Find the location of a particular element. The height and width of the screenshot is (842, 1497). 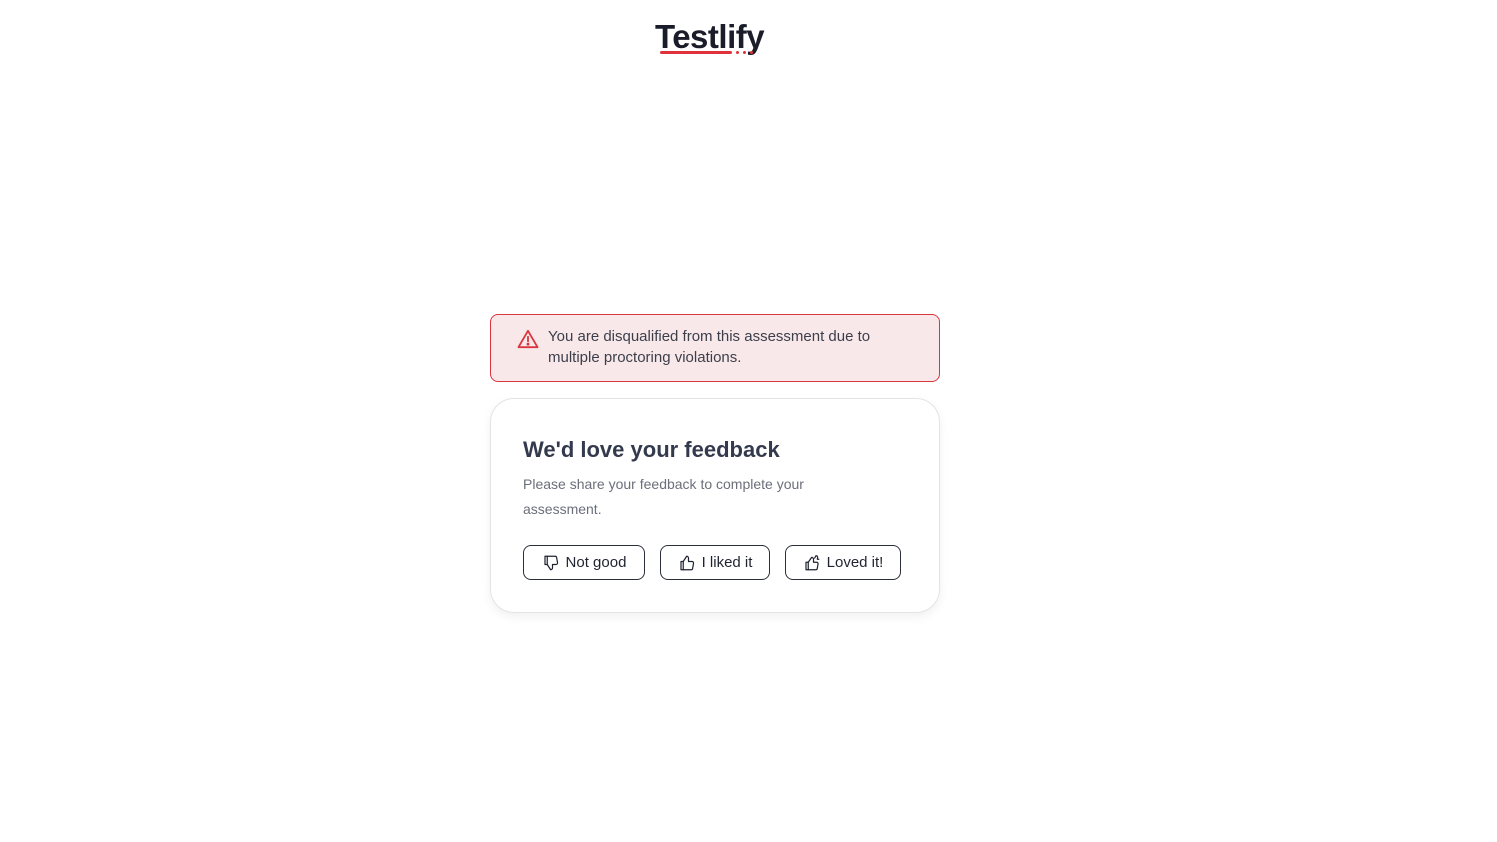

i-liked-it-label: I liked it is located at coordinates (727, 562).